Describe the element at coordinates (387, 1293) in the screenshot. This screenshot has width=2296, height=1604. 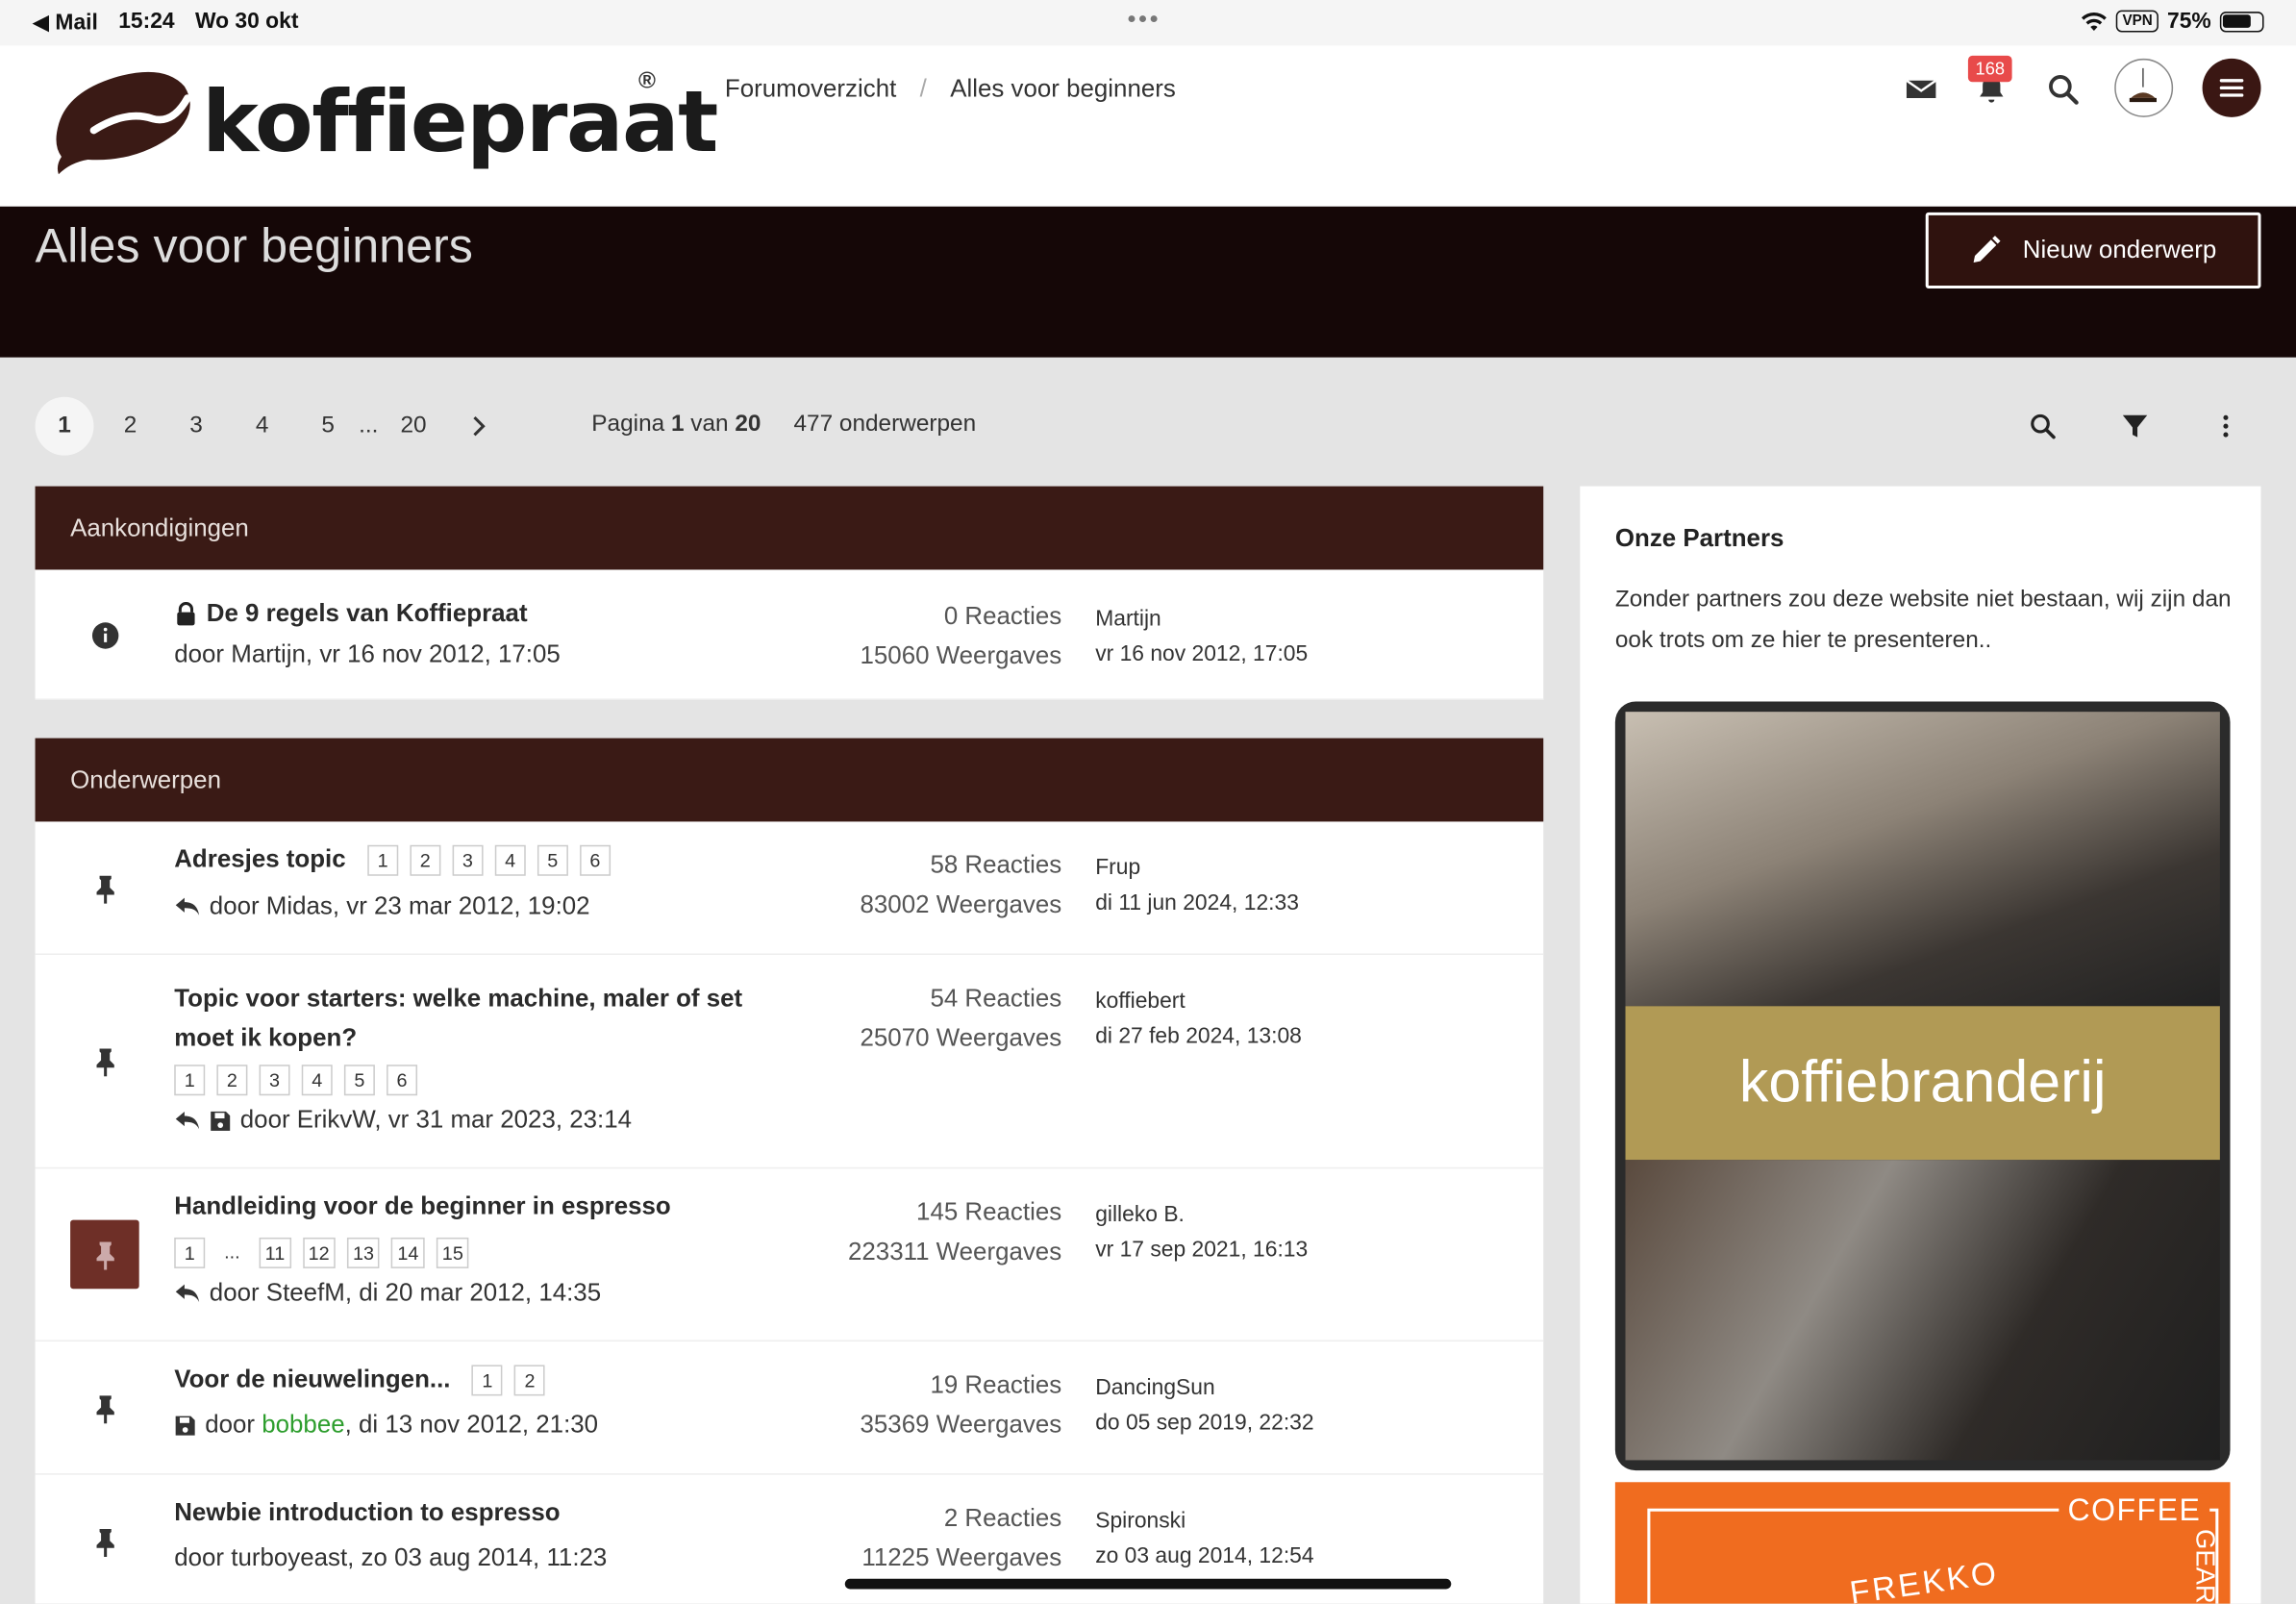
I see `topic-meta: door SteefM, di 20 mar 2012, 14:35` at that location.